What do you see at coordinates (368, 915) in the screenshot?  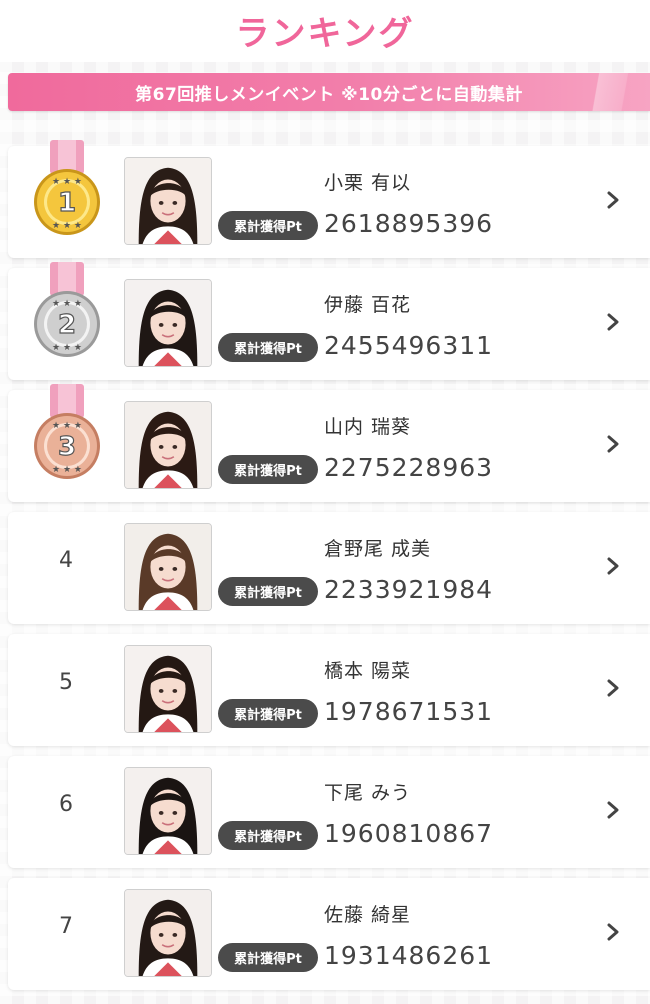 I see `member-name: 佐藤 綺星` at bounding box center [368, 915].